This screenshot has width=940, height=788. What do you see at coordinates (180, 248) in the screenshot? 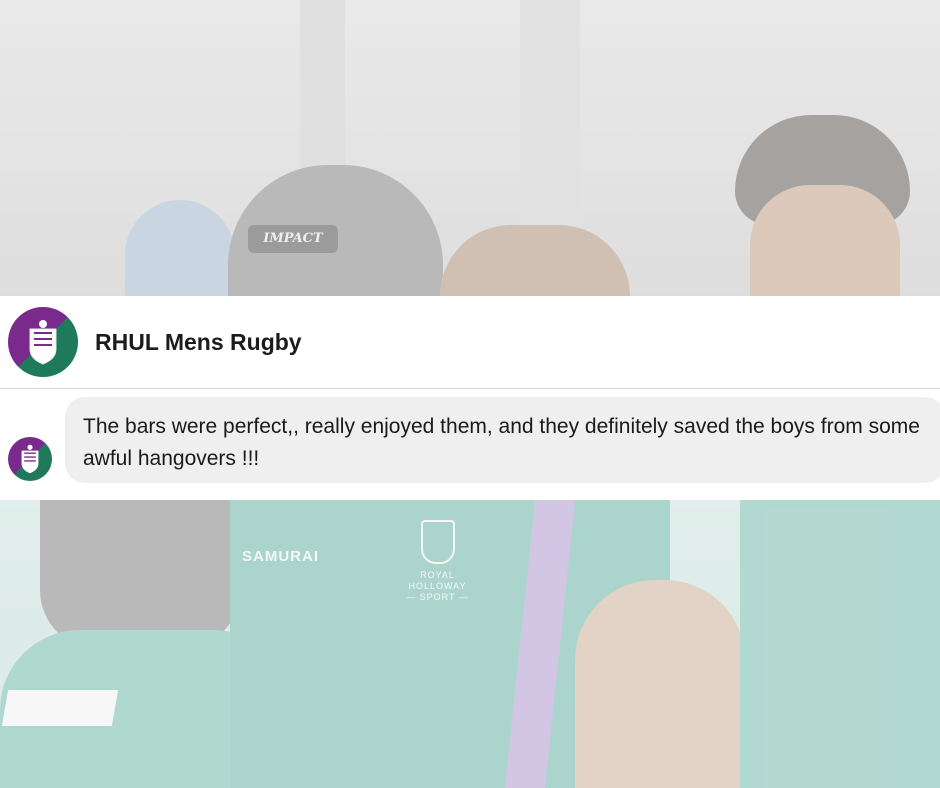
I see `player-blue-helmet` at bounding box center [180, 248].